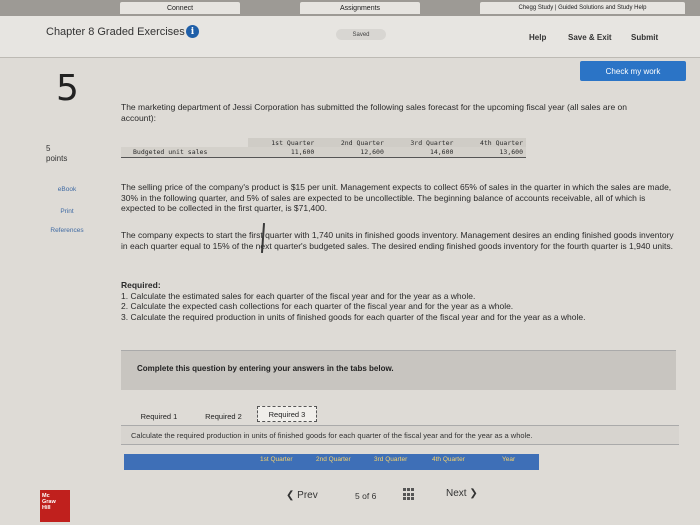 This screenshot has width=700, height=525. What do you see at coordinates (448, 459) in the screenshot?
I see `column-header: 4th Quarter` at bounding box center [448, 459].